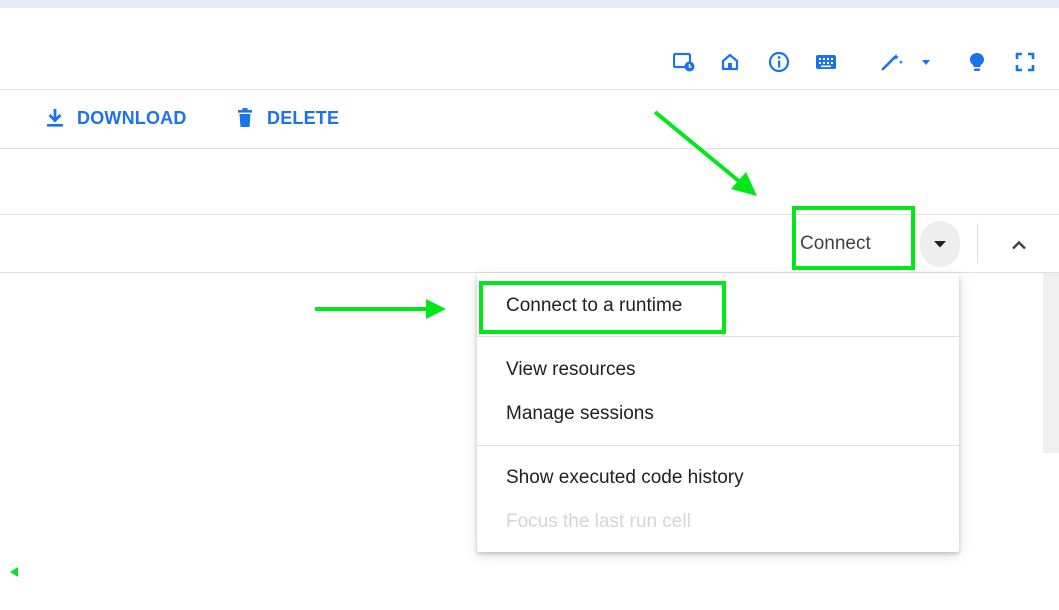 This screenshot has height=610, width=1059. I want to click on arrow-head-menu-item, so click(436, 309).